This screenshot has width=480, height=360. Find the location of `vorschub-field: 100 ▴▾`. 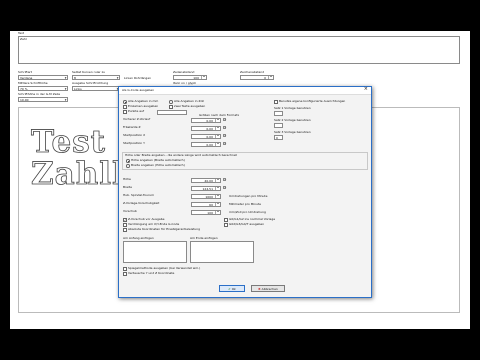

vorschub-field: 100 ▴▾ is located at coordinates (206, 212).